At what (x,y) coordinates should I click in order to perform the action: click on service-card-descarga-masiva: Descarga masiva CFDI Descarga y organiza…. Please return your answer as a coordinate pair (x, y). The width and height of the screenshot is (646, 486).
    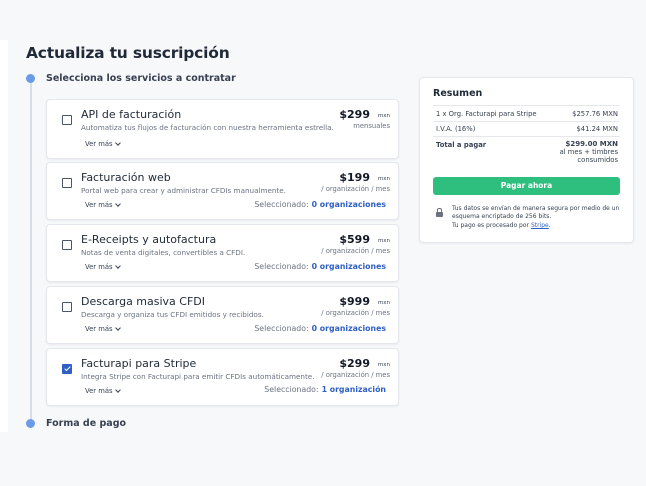
    Looking at the image, I should click on (222, 315).